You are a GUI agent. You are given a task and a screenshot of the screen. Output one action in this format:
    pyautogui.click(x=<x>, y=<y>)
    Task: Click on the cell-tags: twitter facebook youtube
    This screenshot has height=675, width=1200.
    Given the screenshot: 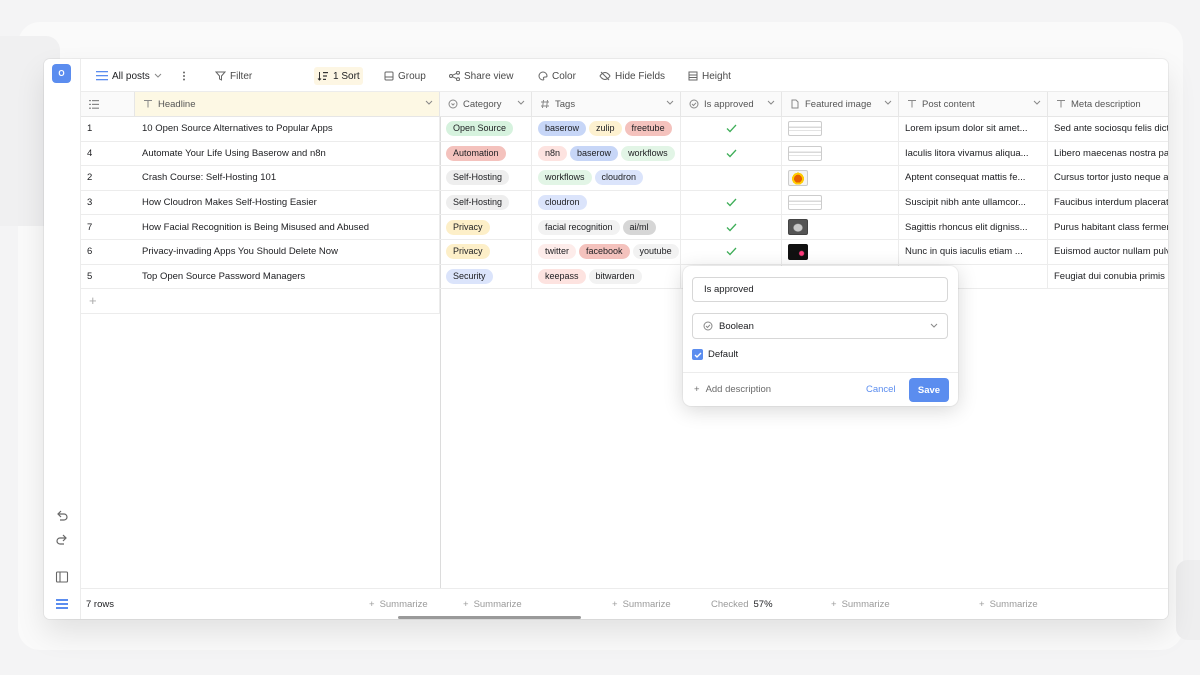 What is the action you would take?
    pyautogui.click(x=606, y=252)
    